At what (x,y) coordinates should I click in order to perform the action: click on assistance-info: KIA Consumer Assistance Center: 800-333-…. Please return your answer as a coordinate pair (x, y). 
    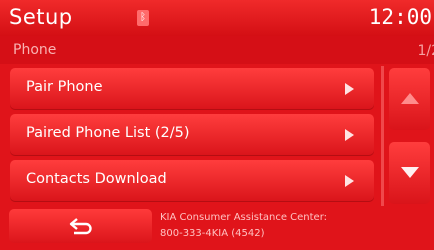
    Looking at the image, I should click on (243, 226).